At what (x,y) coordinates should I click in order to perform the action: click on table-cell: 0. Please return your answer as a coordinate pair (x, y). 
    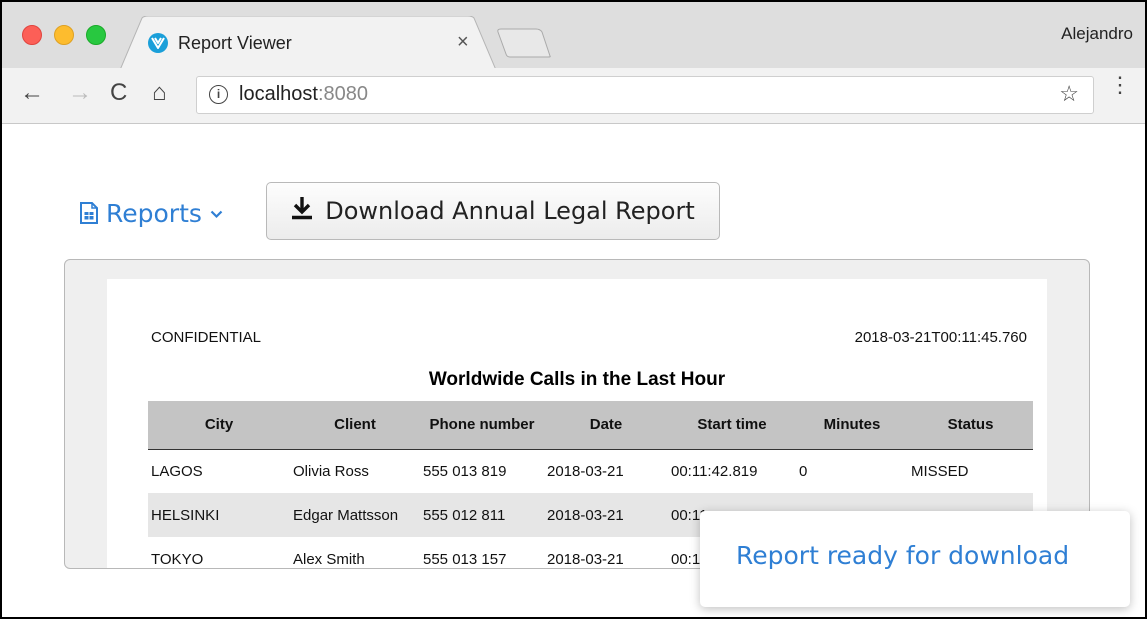
    Looking at the image, I should click on (803, 471).